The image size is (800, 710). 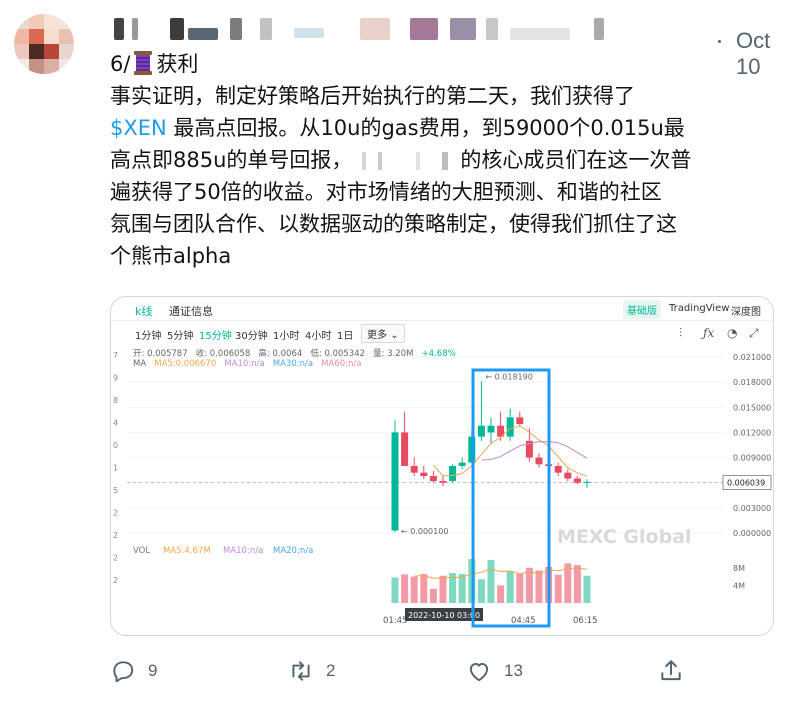 I want to click on tweet-line: 6/获利, so click(x=450, y=64).